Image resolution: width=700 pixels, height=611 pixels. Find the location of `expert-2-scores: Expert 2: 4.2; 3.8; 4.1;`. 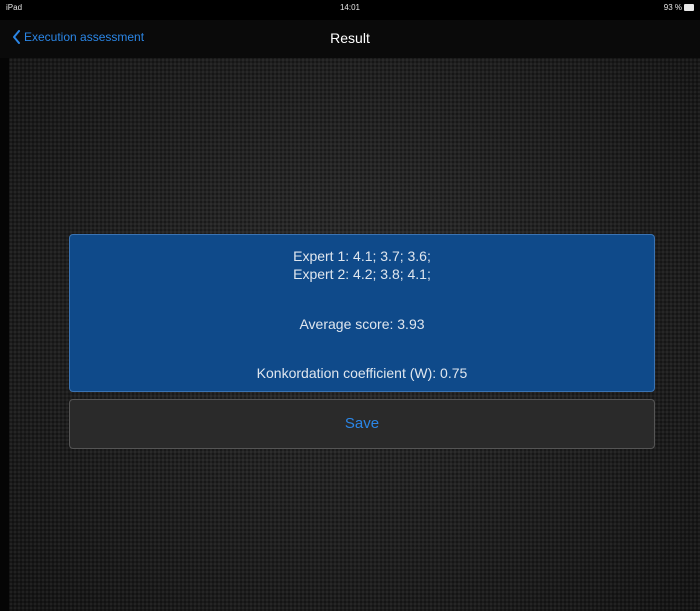

expert-2-scores: Expert 2: 4.2; 3.8; 4.1; is located at coordinates (362, 274).